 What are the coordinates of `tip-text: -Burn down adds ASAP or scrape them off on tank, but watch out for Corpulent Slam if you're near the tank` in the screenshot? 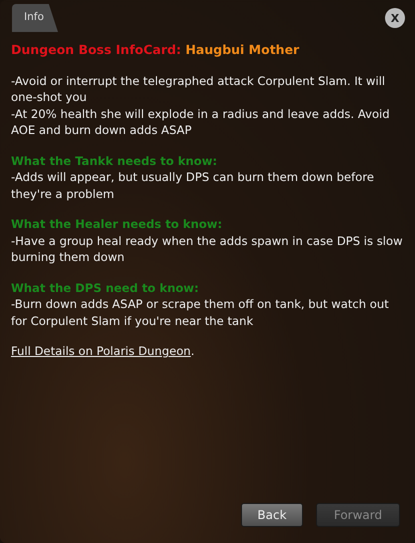 It's located at (200, 312).